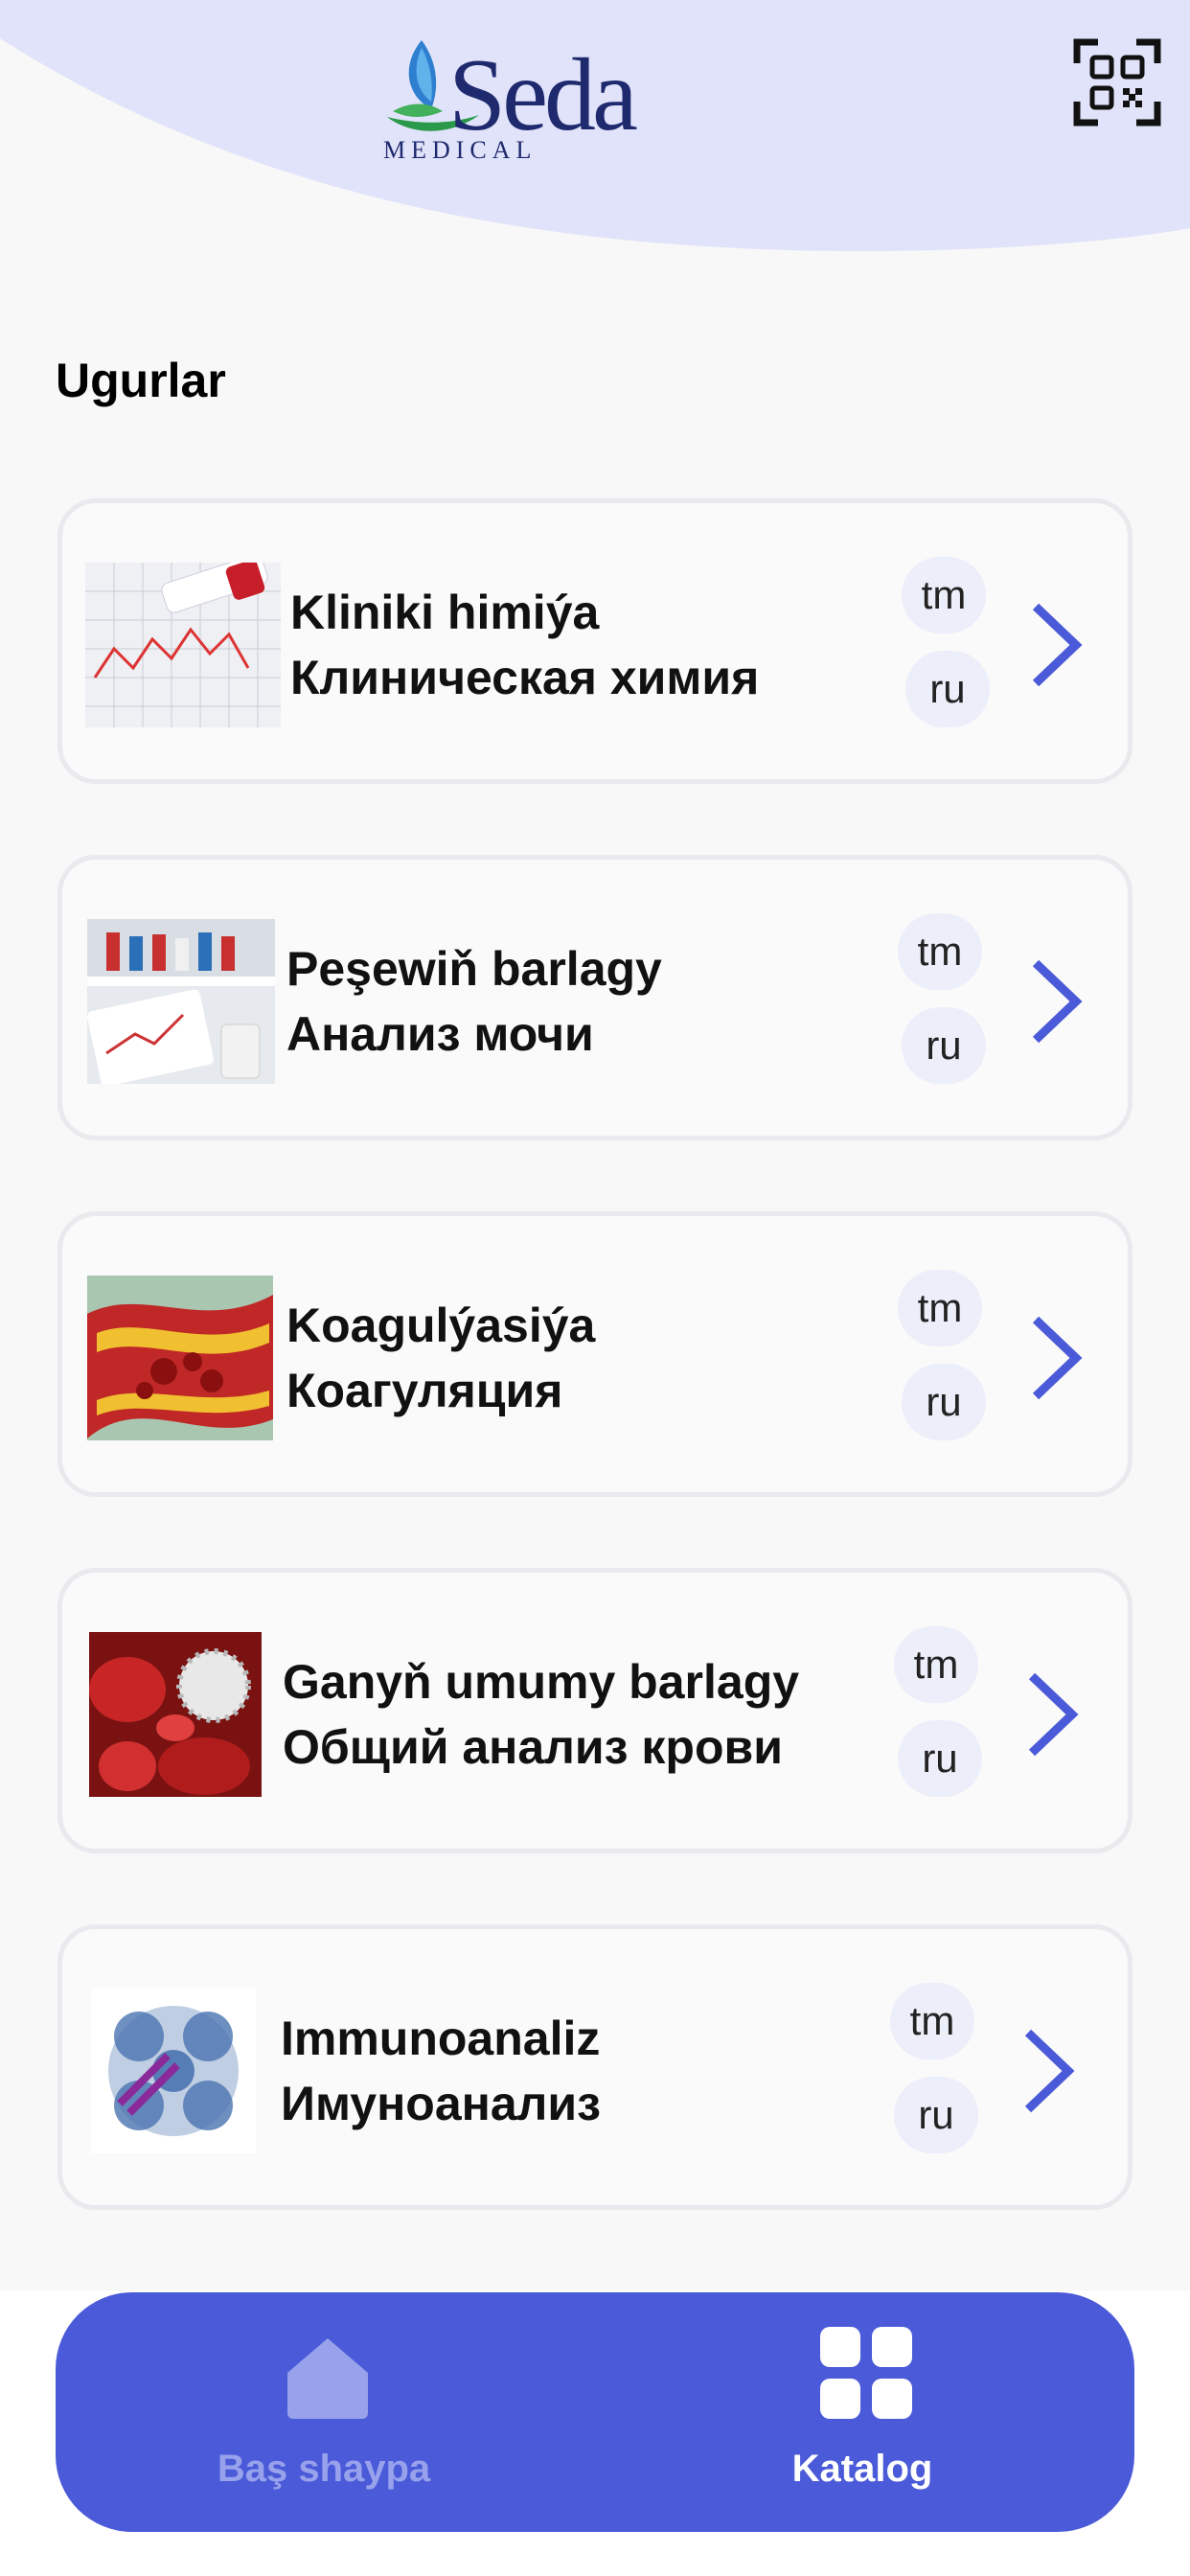 This screenshot has width=1190, height=2576. What do you see at coordinates (141, 380) in the screenshot?
I see `section-title: Ugurlar` at bounding box center [141, 380].